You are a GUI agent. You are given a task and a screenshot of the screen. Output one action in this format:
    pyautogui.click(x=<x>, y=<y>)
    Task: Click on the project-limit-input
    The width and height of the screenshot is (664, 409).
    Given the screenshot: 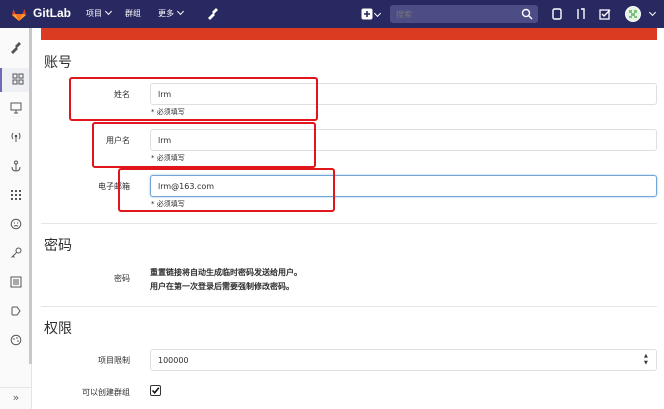 What is the action you would take?
    pyautogui.click(x=388, y=360)
    